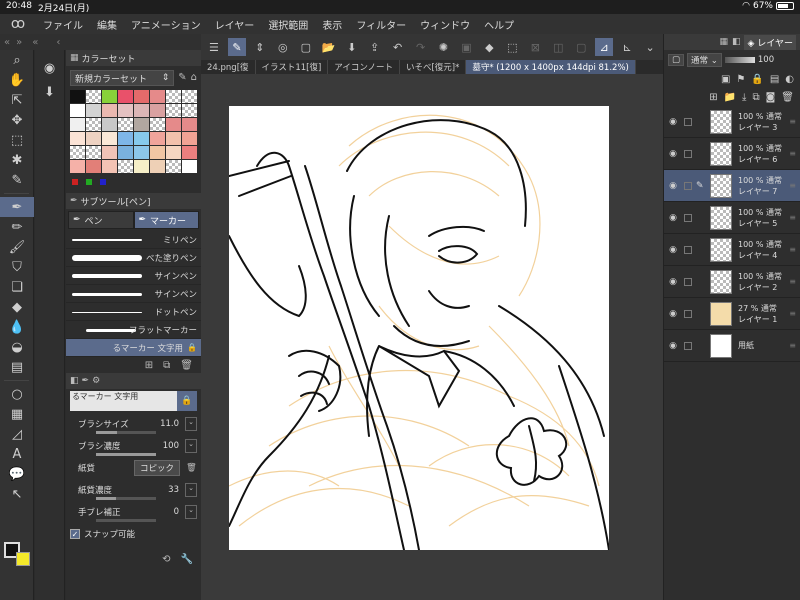  I want to click on menu-selection: 選択範囲, so click(288, 24).